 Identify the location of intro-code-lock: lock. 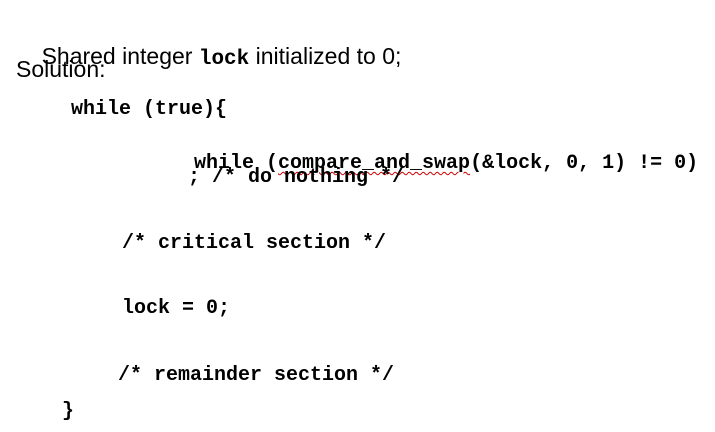
(224, 59).